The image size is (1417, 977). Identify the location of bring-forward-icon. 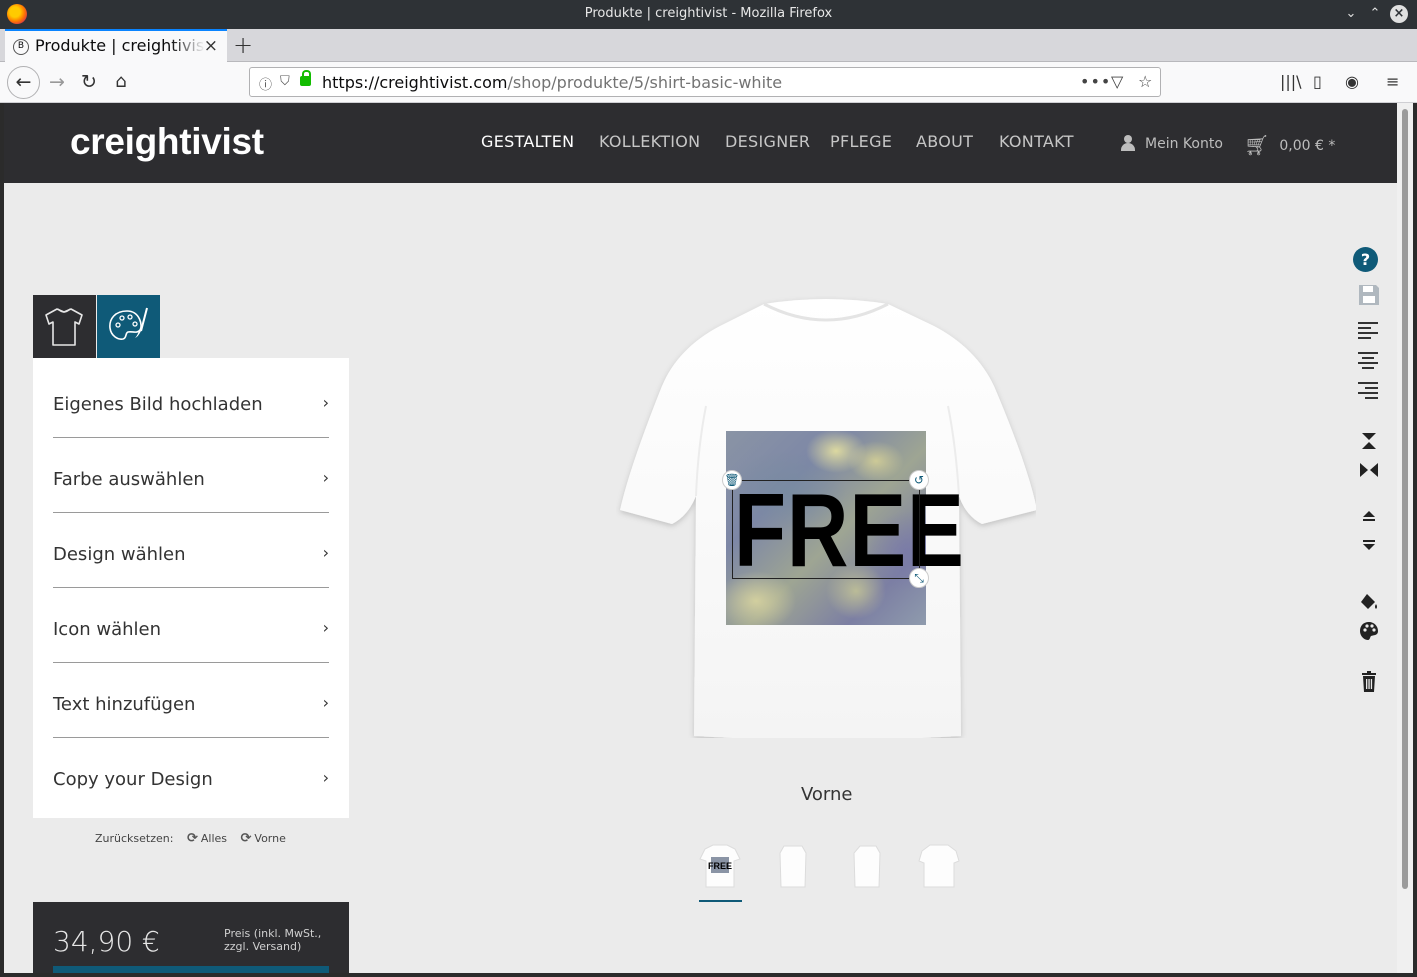
(1369, 519).